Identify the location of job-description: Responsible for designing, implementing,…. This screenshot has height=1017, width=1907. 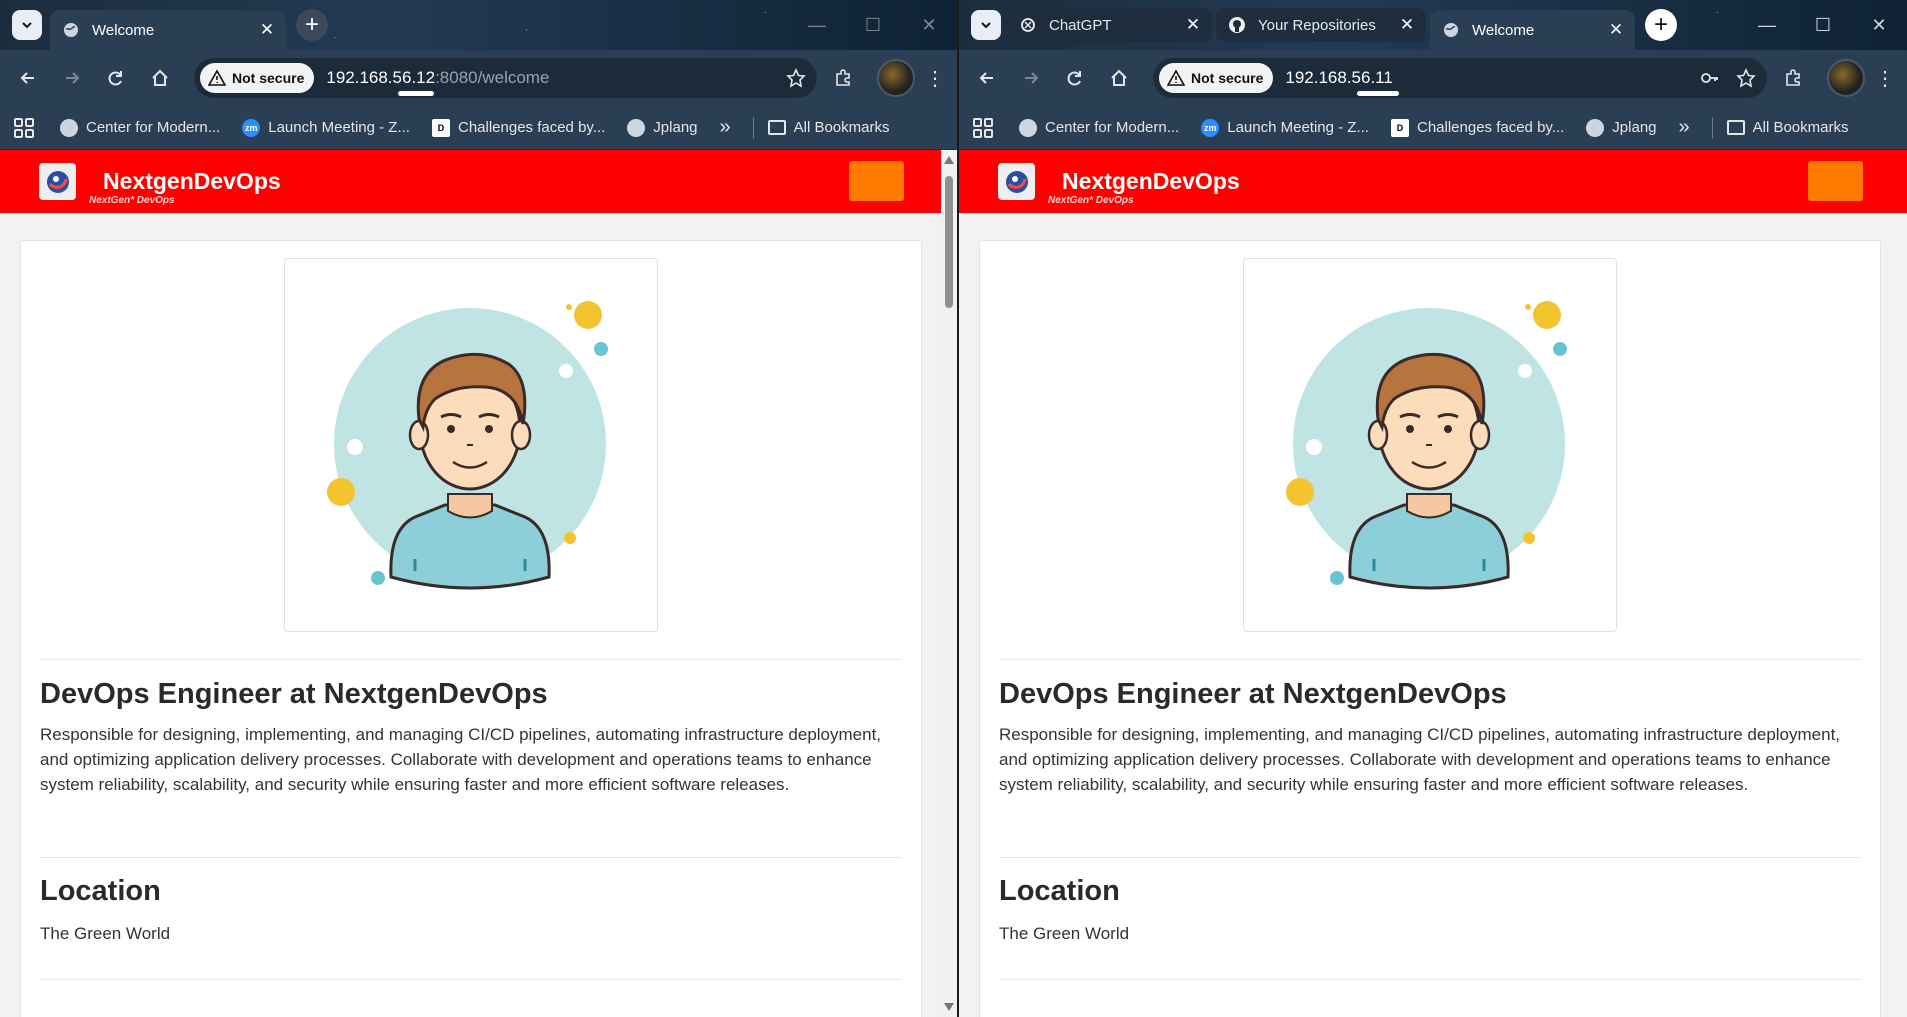
(1420, 759).